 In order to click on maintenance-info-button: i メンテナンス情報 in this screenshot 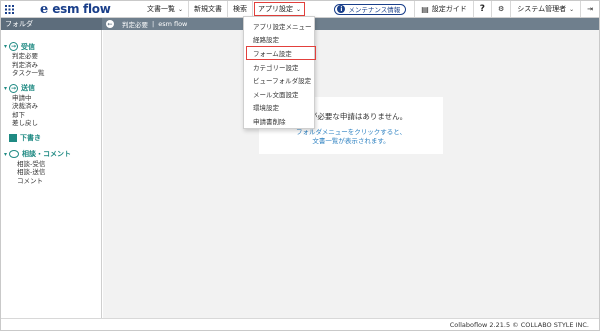, I will do `click(370, 9)`.